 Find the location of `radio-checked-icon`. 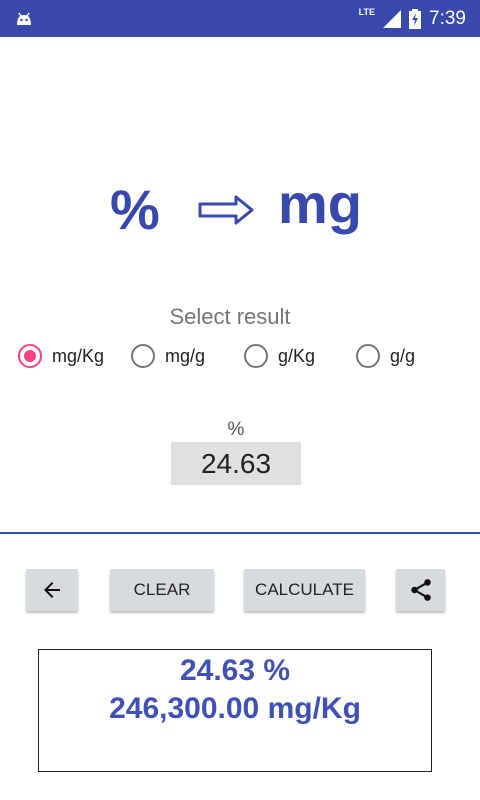

radio-checked-icon is located at coordinates (30, 356).